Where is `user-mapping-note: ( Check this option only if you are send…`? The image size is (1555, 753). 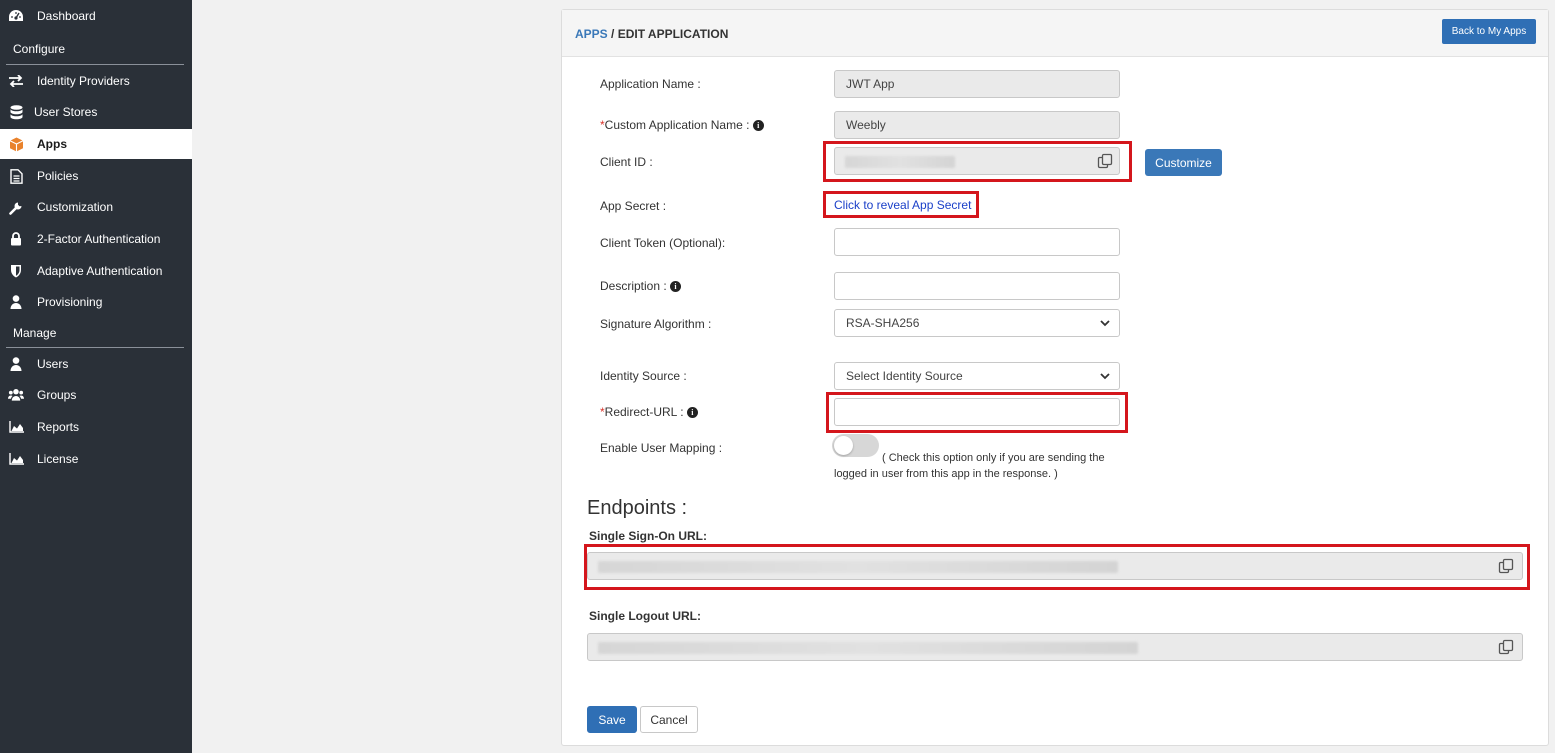 user-mapping-note: ( Check this option only if you are send… is located at coordinates (969, 466).